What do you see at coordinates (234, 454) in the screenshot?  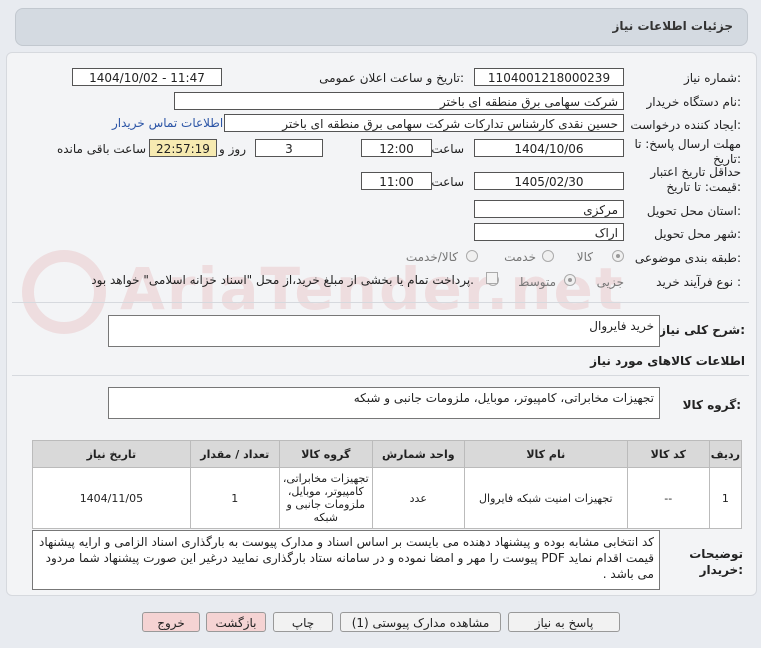 I see `col-quantity: تعداد / مقدار` at bounding box center [234, 454].